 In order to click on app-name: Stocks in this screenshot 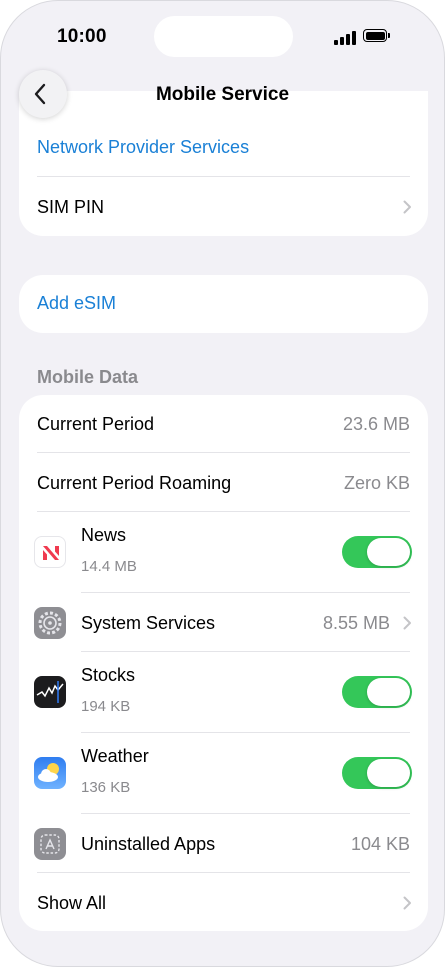, I will do `click(108, 675)`.